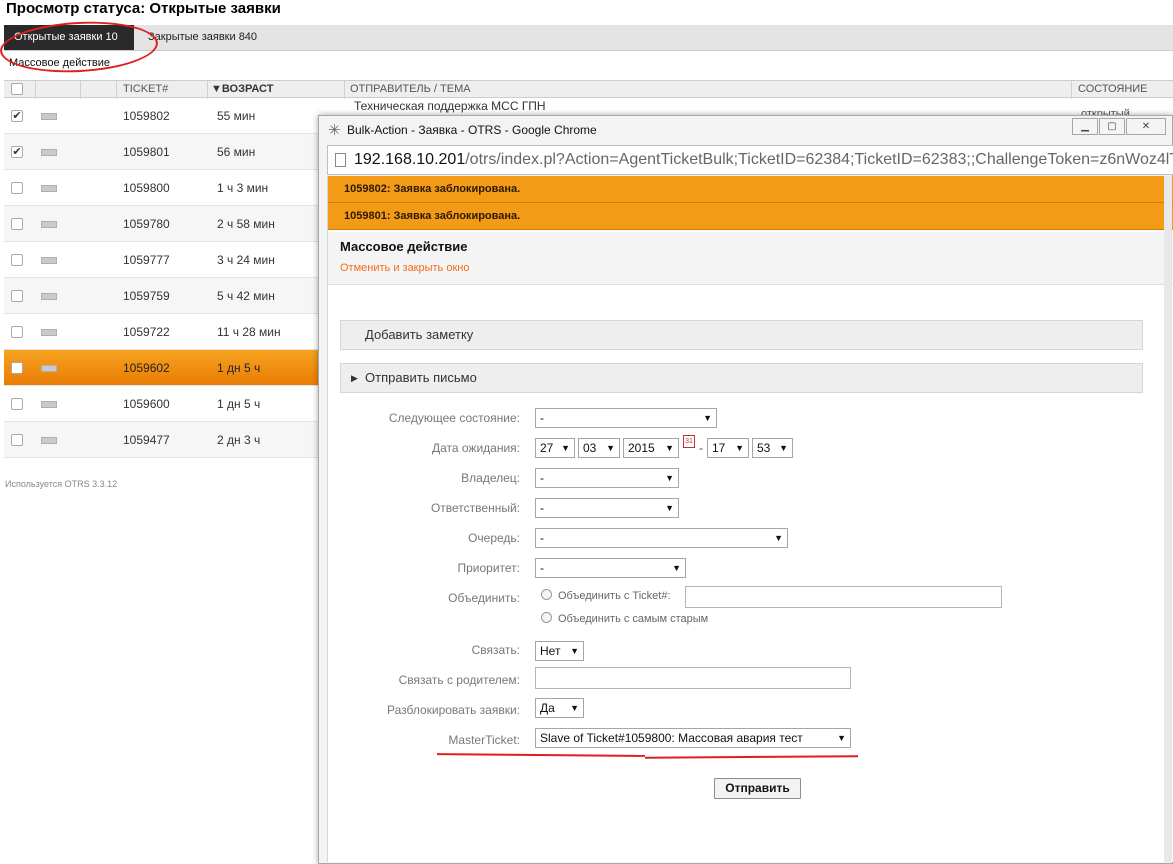 Image resolution: width=1173 pixels, height=864 pixels. What do you see at coordinates (424, 599) in the screenshot?
I see `merge-row: Объединить:` at bounding box center [424, 599].